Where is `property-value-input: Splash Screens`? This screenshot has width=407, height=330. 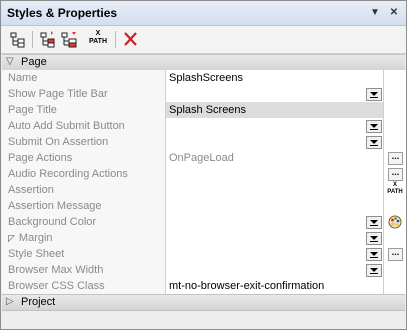
property-value-input: Splash Screens is located at coordinates (276, 110).